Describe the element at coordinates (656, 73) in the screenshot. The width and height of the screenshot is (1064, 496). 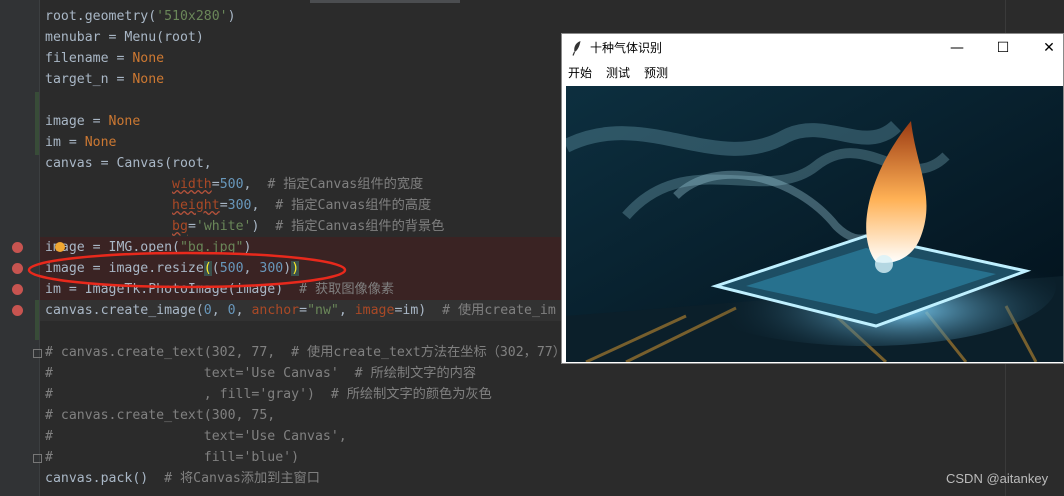
I see `menu-predict: 预测` at that location.